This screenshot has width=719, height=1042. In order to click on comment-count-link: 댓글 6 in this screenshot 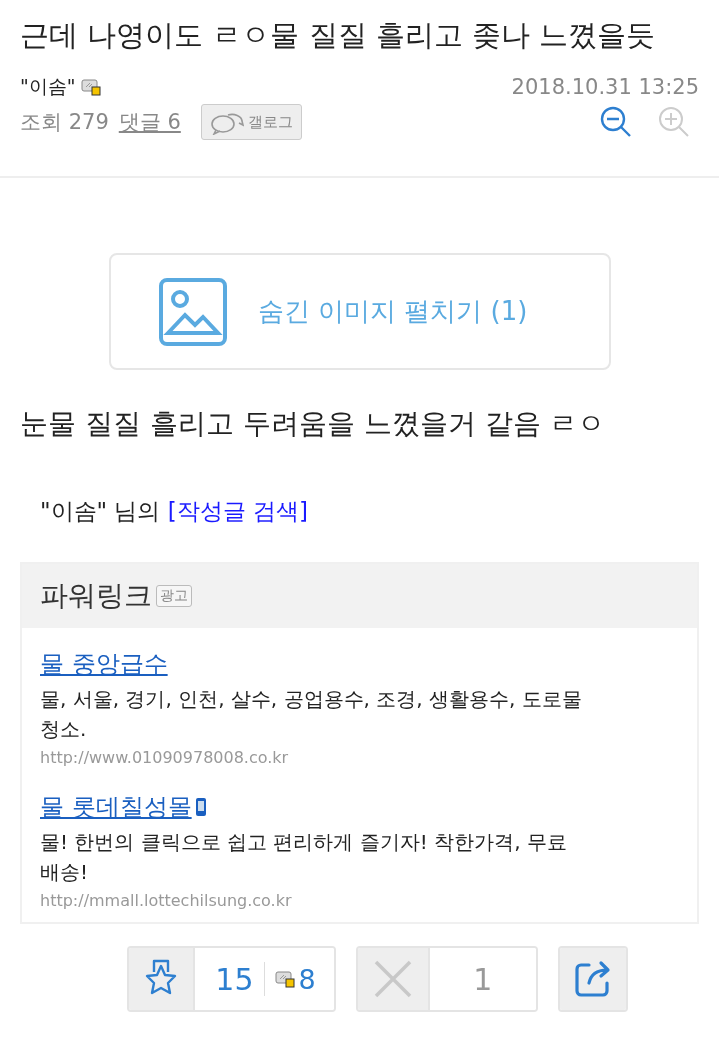, I will do `click(149, 122)`.